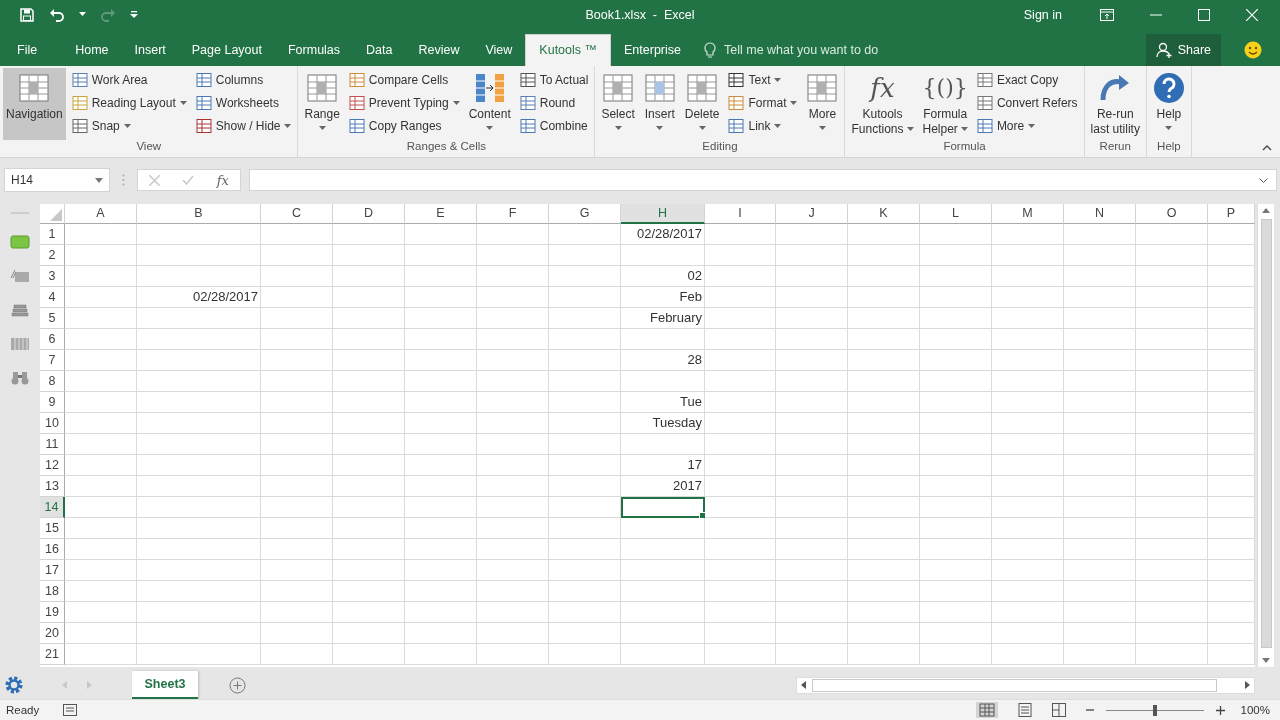 This screenshot has width=1280, height=720. What do you see at coordinates (52, 486) in the screenshot?
I see `row-header: 13` at bounding box center [52, 486].